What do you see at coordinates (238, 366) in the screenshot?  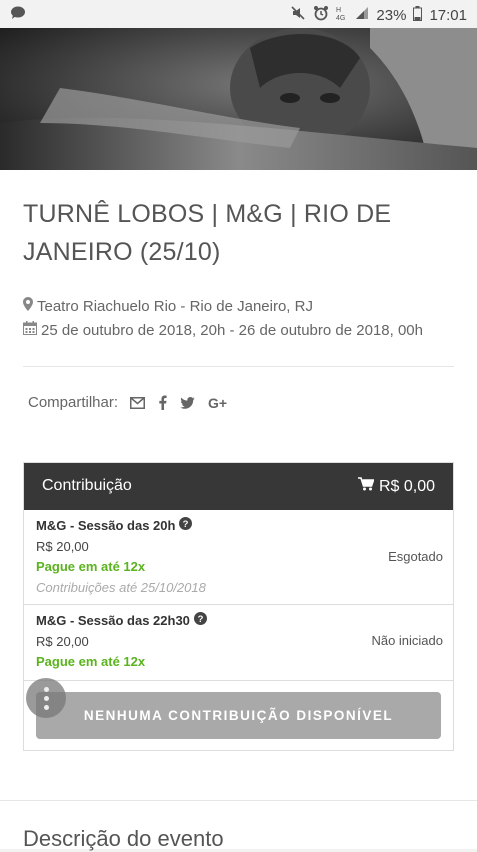 I see `divider` at bounding box center [238, 366].